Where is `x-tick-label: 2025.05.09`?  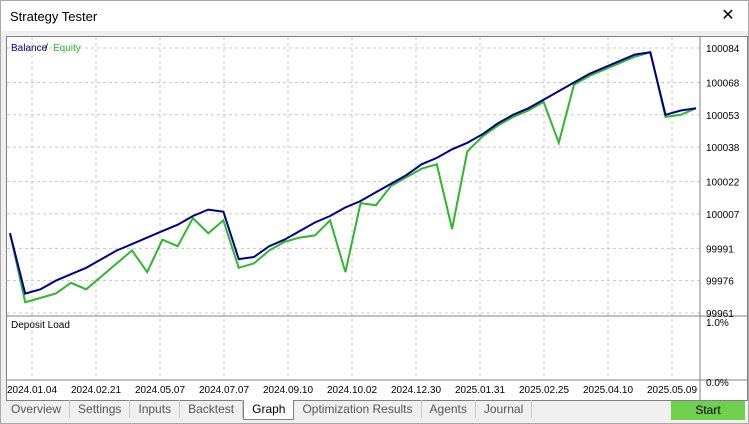 x-tick-label: 2025.05.09 is located at coordinates (672, 390).